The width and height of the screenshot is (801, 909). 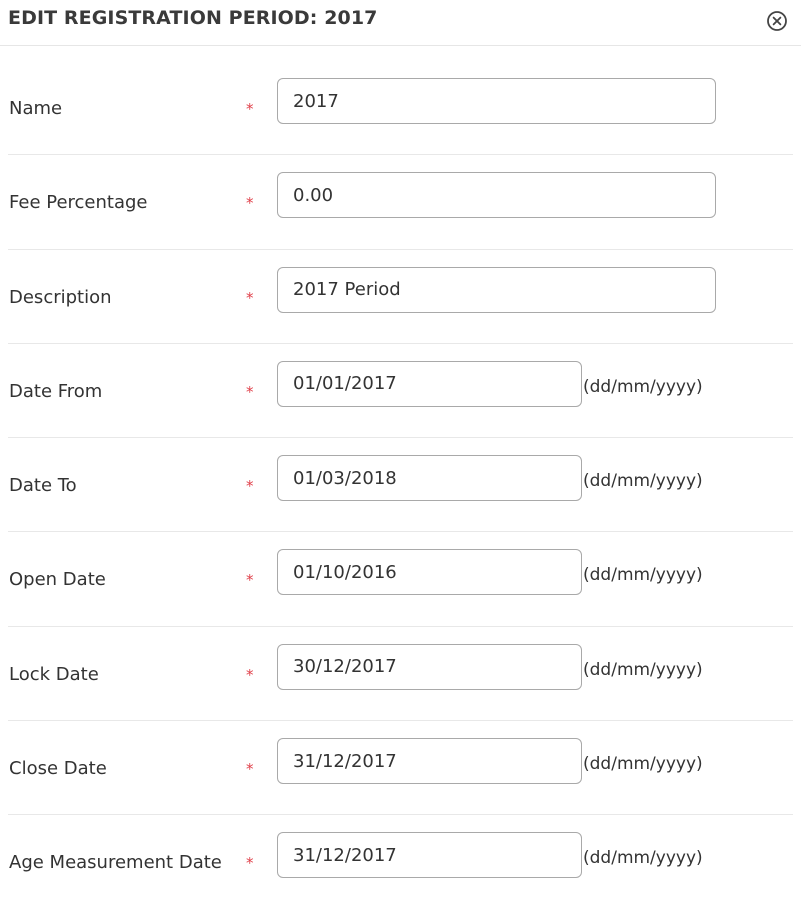 I want to click on form-row-age-measurement-date: Age Measurement Date * (dd/mm/yyyy), so click(x=400, y=861).